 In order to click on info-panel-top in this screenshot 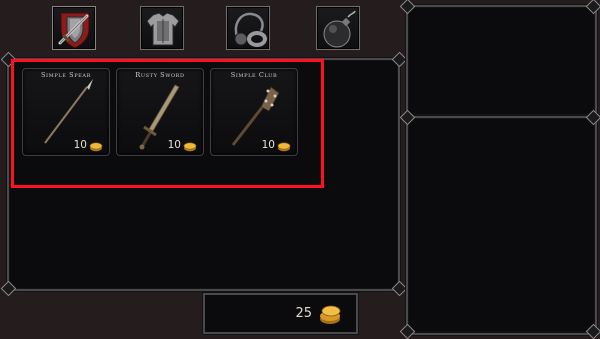, I will do `click(501, 61)`.